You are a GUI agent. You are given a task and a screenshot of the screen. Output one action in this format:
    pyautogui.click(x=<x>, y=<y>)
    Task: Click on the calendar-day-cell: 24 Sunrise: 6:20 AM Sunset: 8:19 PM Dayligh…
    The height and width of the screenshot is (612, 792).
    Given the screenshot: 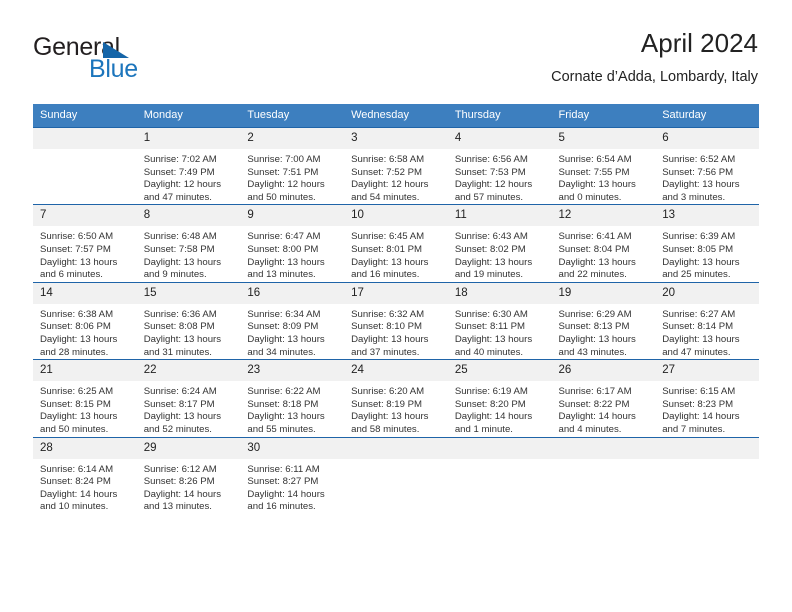 What is the action you would take?
    pyautogui.click(x=396, y=398)
    